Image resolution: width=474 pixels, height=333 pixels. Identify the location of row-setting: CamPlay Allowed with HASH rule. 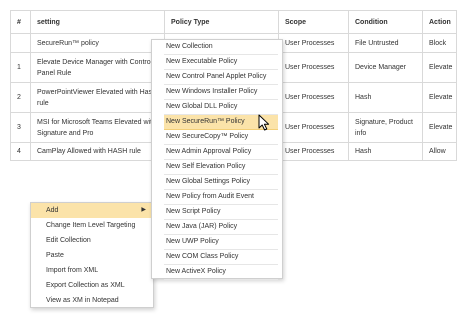
(97, 151).